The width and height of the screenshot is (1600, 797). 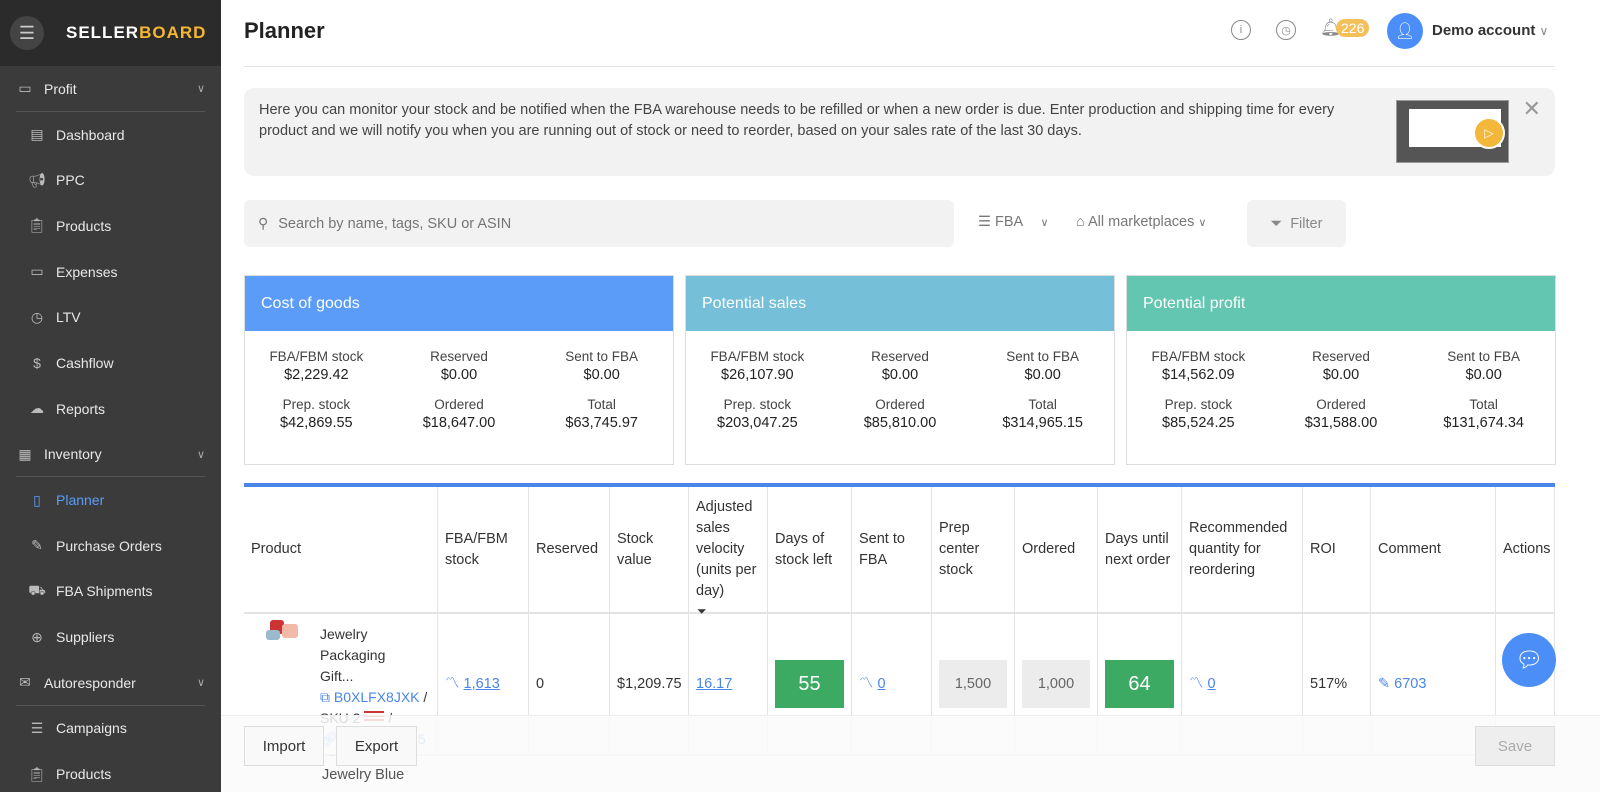 I want to click on stat: Total $314,965.15, so click(x=1042, y=414).